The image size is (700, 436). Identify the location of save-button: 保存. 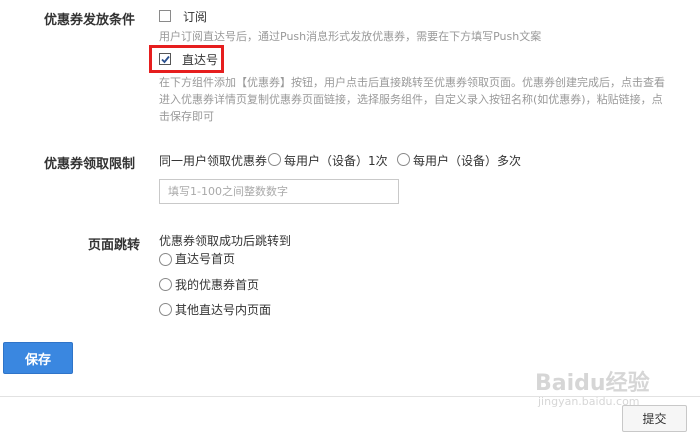
(38, 358).